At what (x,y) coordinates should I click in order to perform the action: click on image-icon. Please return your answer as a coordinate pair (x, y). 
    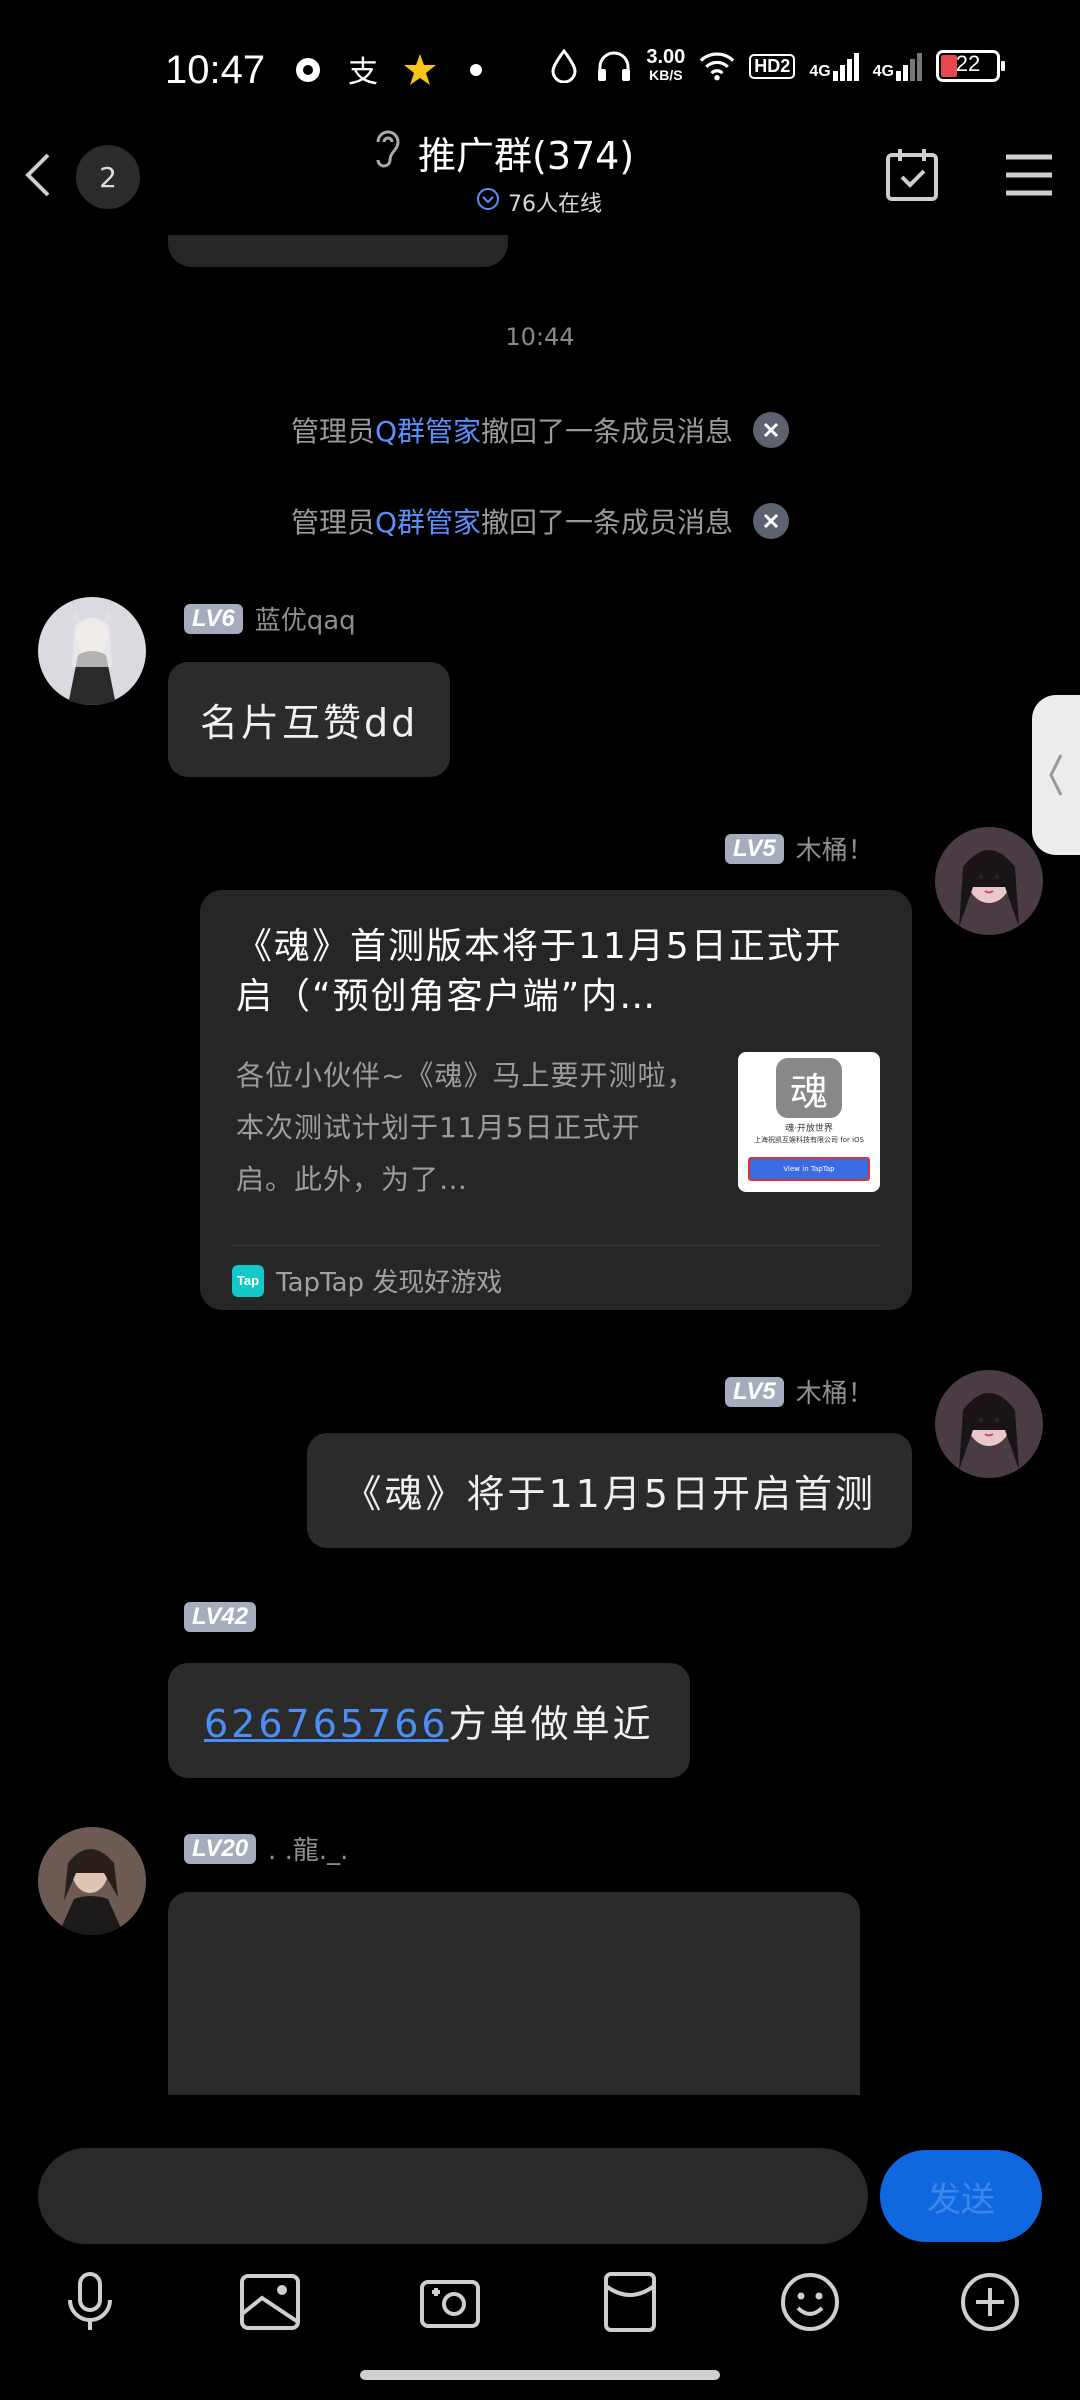
    Looking at the image, I should click on (270, 2302).